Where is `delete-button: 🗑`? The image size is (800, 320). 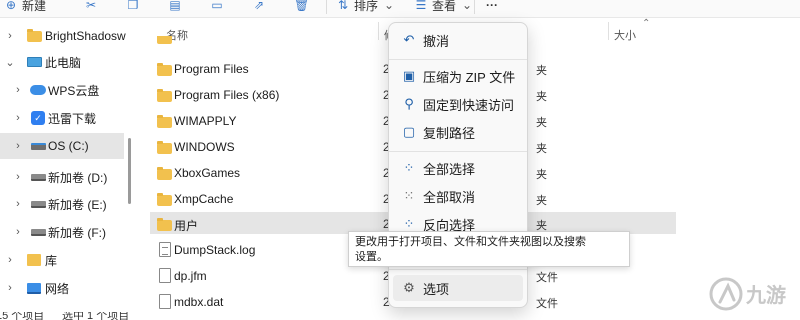
delete-button: 🗑 is located at coordinates (301, 7).